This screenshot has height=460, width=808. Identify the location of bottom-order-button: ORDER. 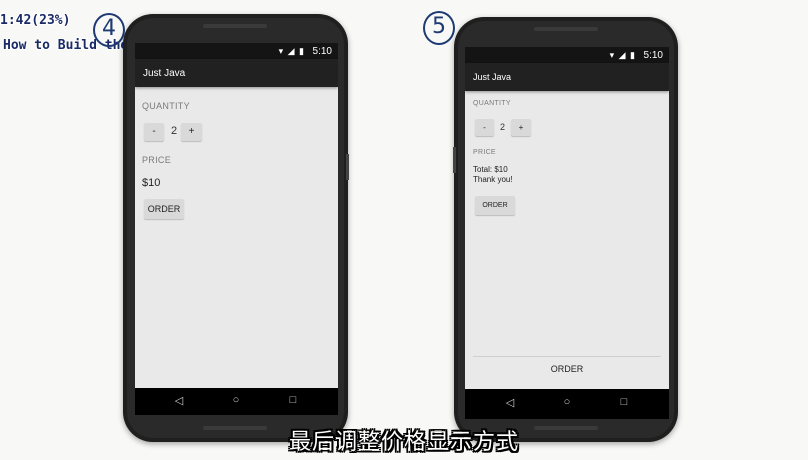
(567, 369).